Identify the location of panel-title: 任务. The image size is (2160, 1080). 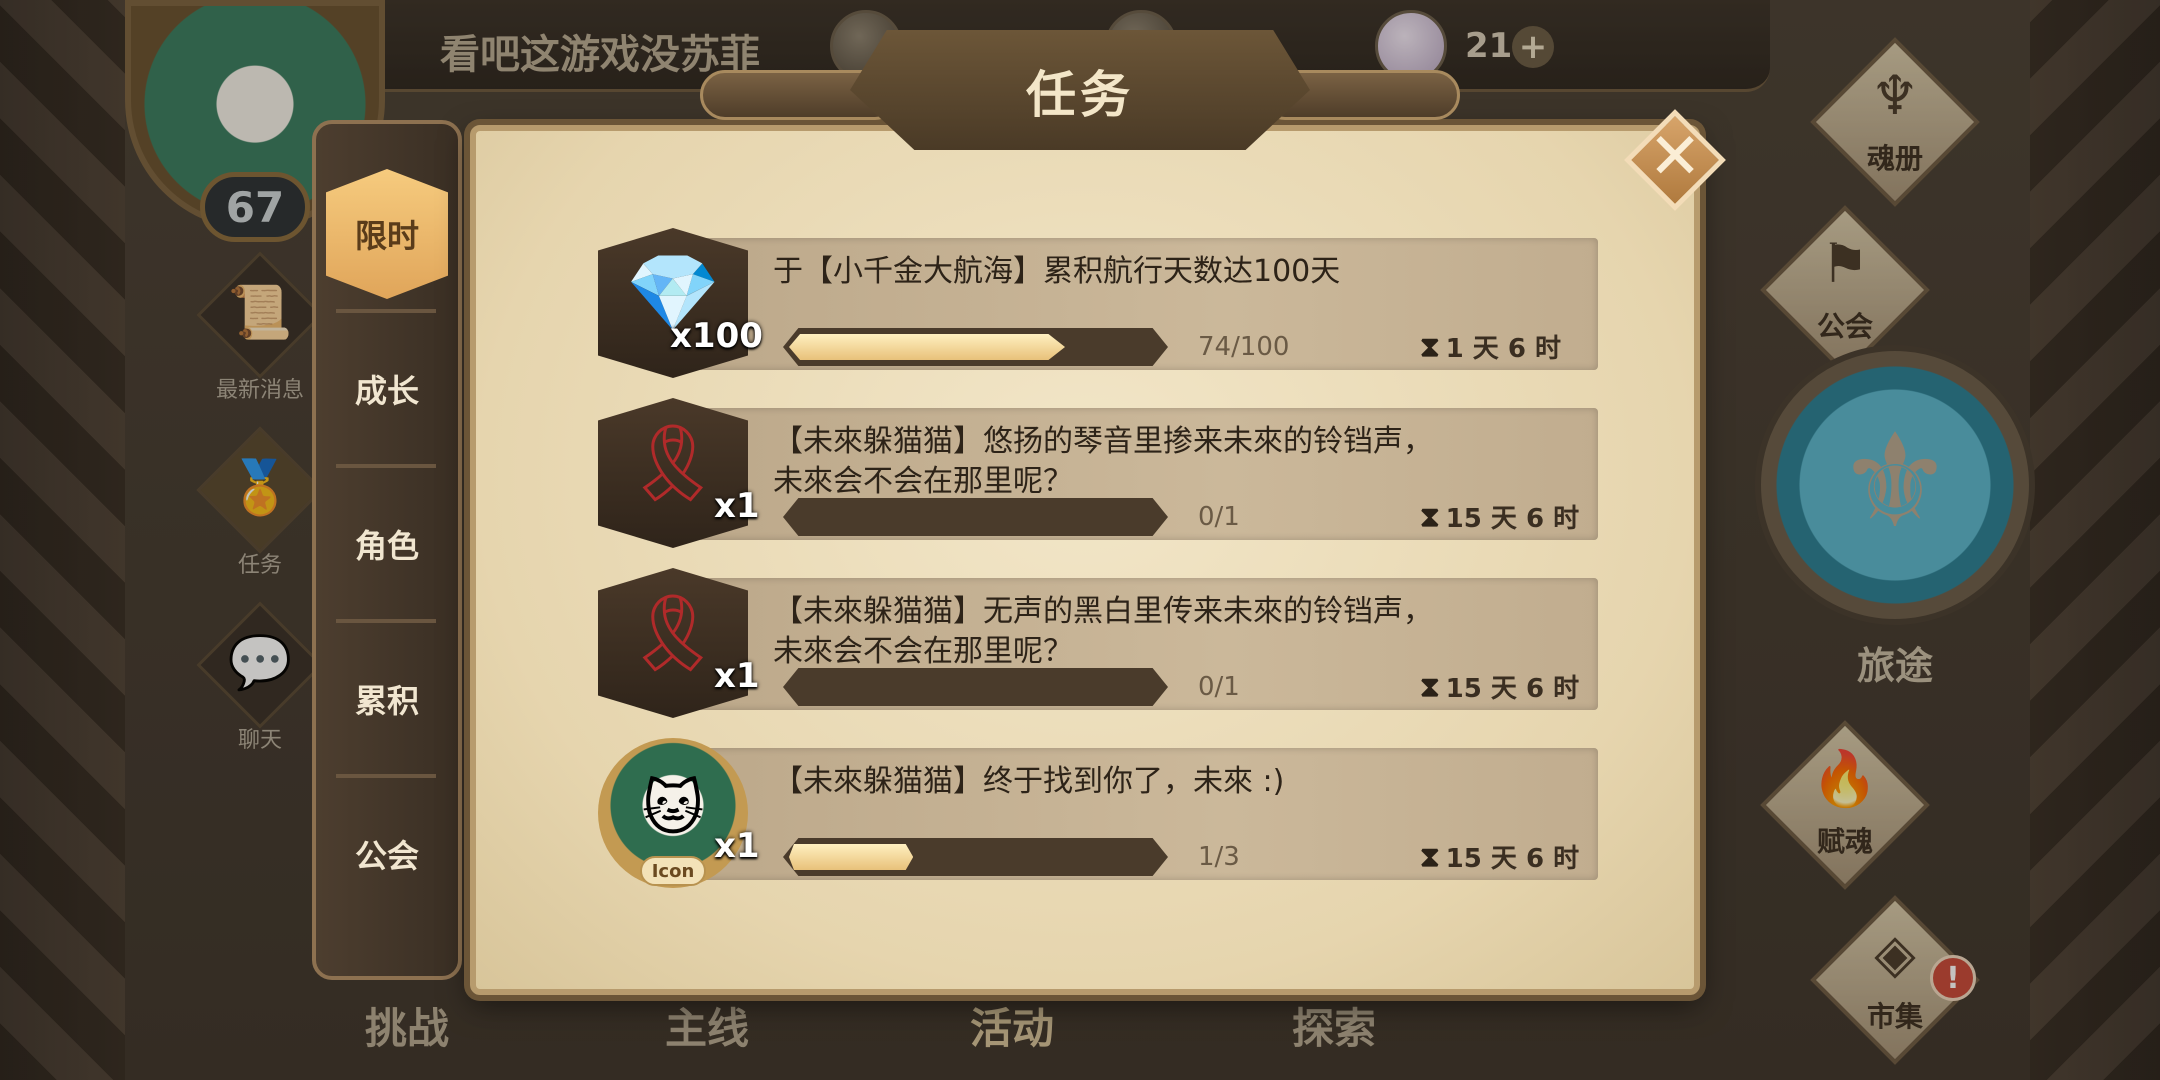
(1080, 95).